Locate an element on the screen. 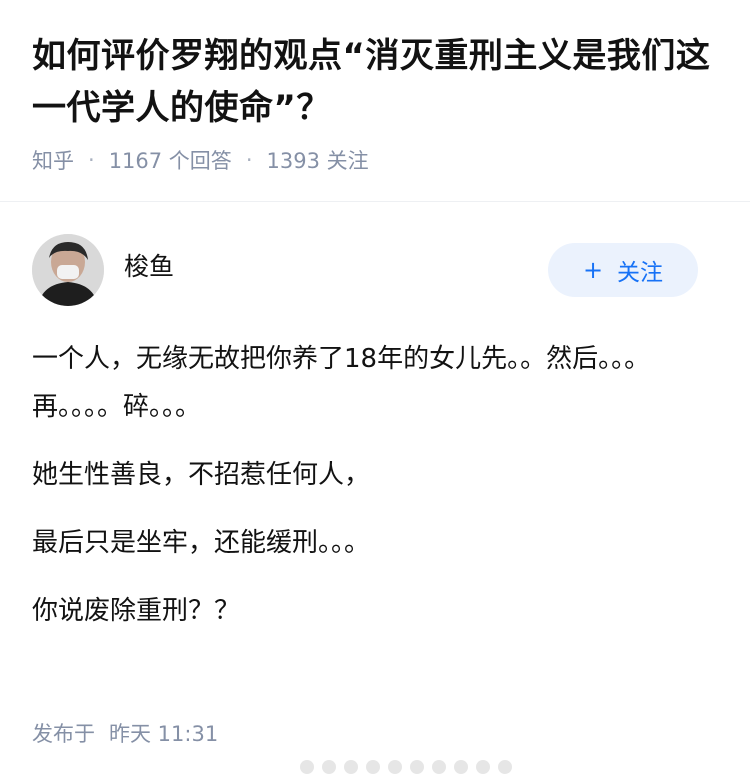 The width and height of the screenshot is (750, 784). published-time: 昨天 11:31 is located at coordinates (164, 734).